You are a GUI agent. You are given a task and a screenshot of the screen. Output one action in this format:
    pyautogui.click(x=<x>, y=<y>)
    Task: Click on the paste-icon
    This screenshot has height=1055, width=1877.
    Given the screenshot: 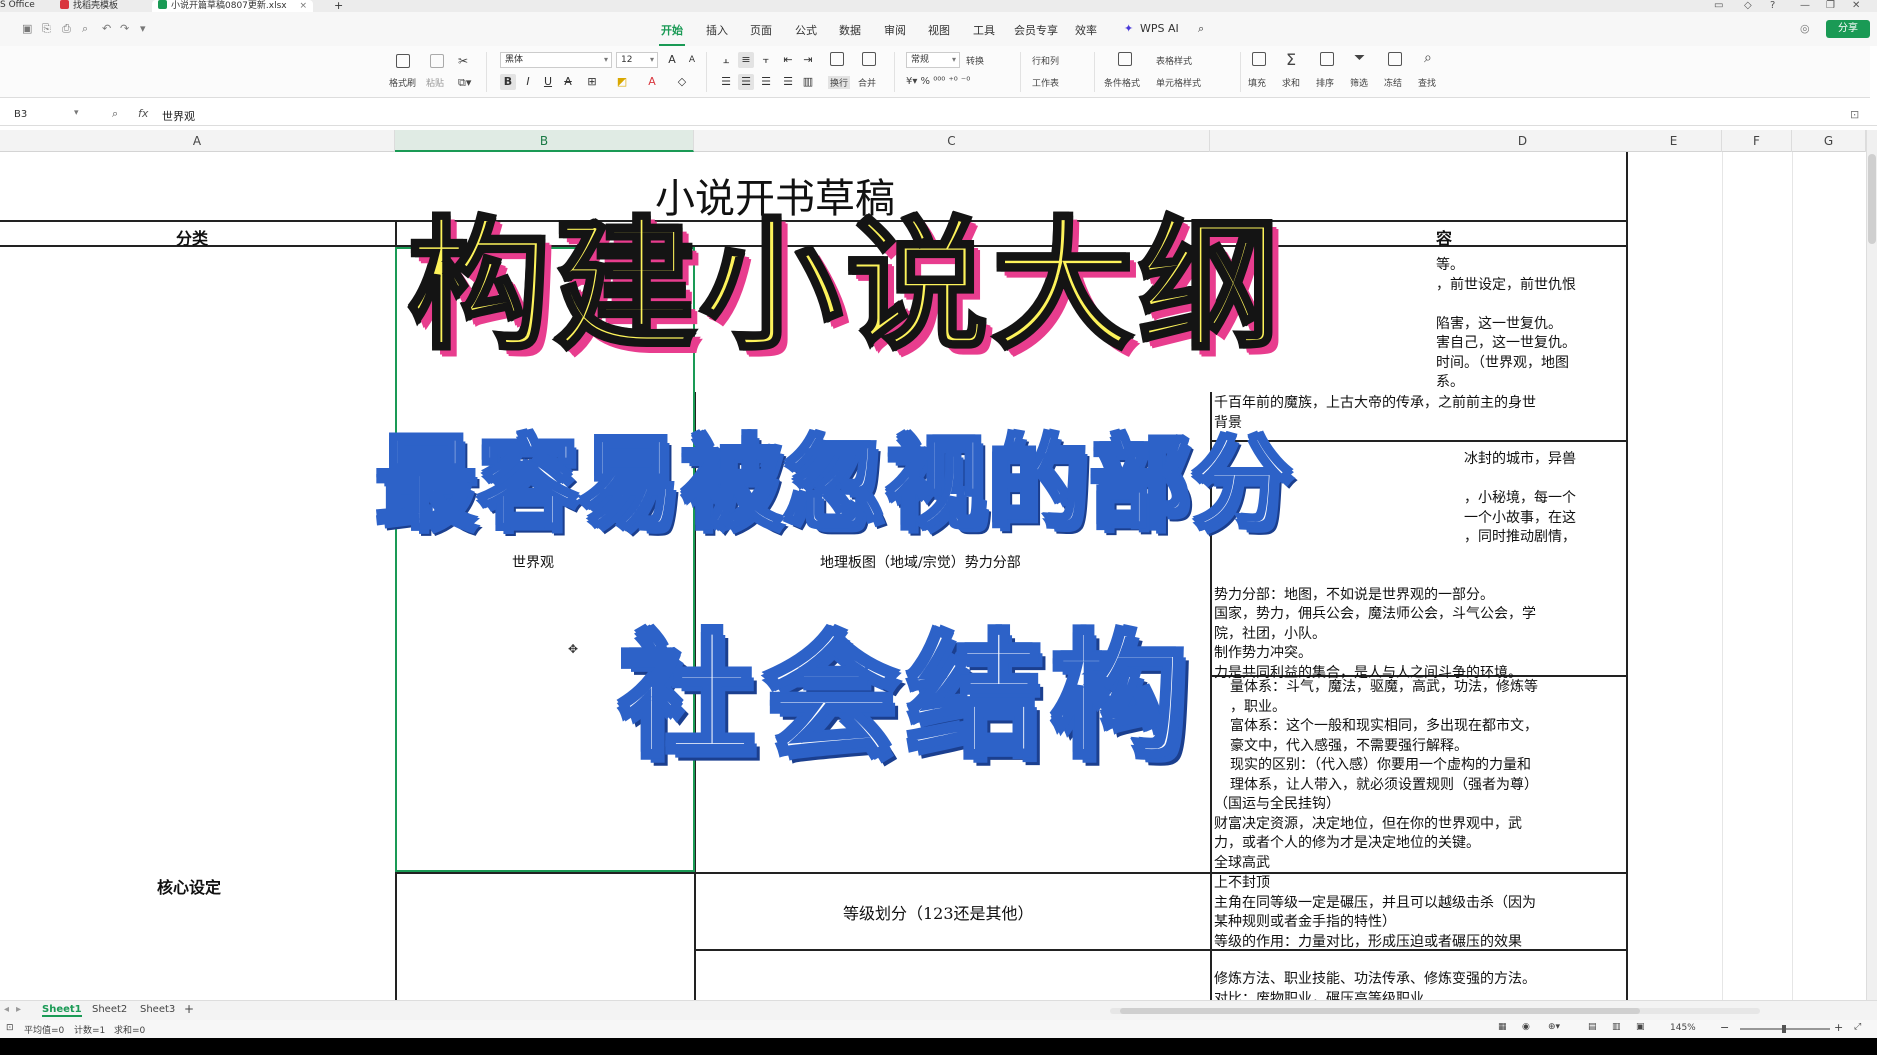 What is the action you would take?
    pyautogui.click(x=437, y=61)
    